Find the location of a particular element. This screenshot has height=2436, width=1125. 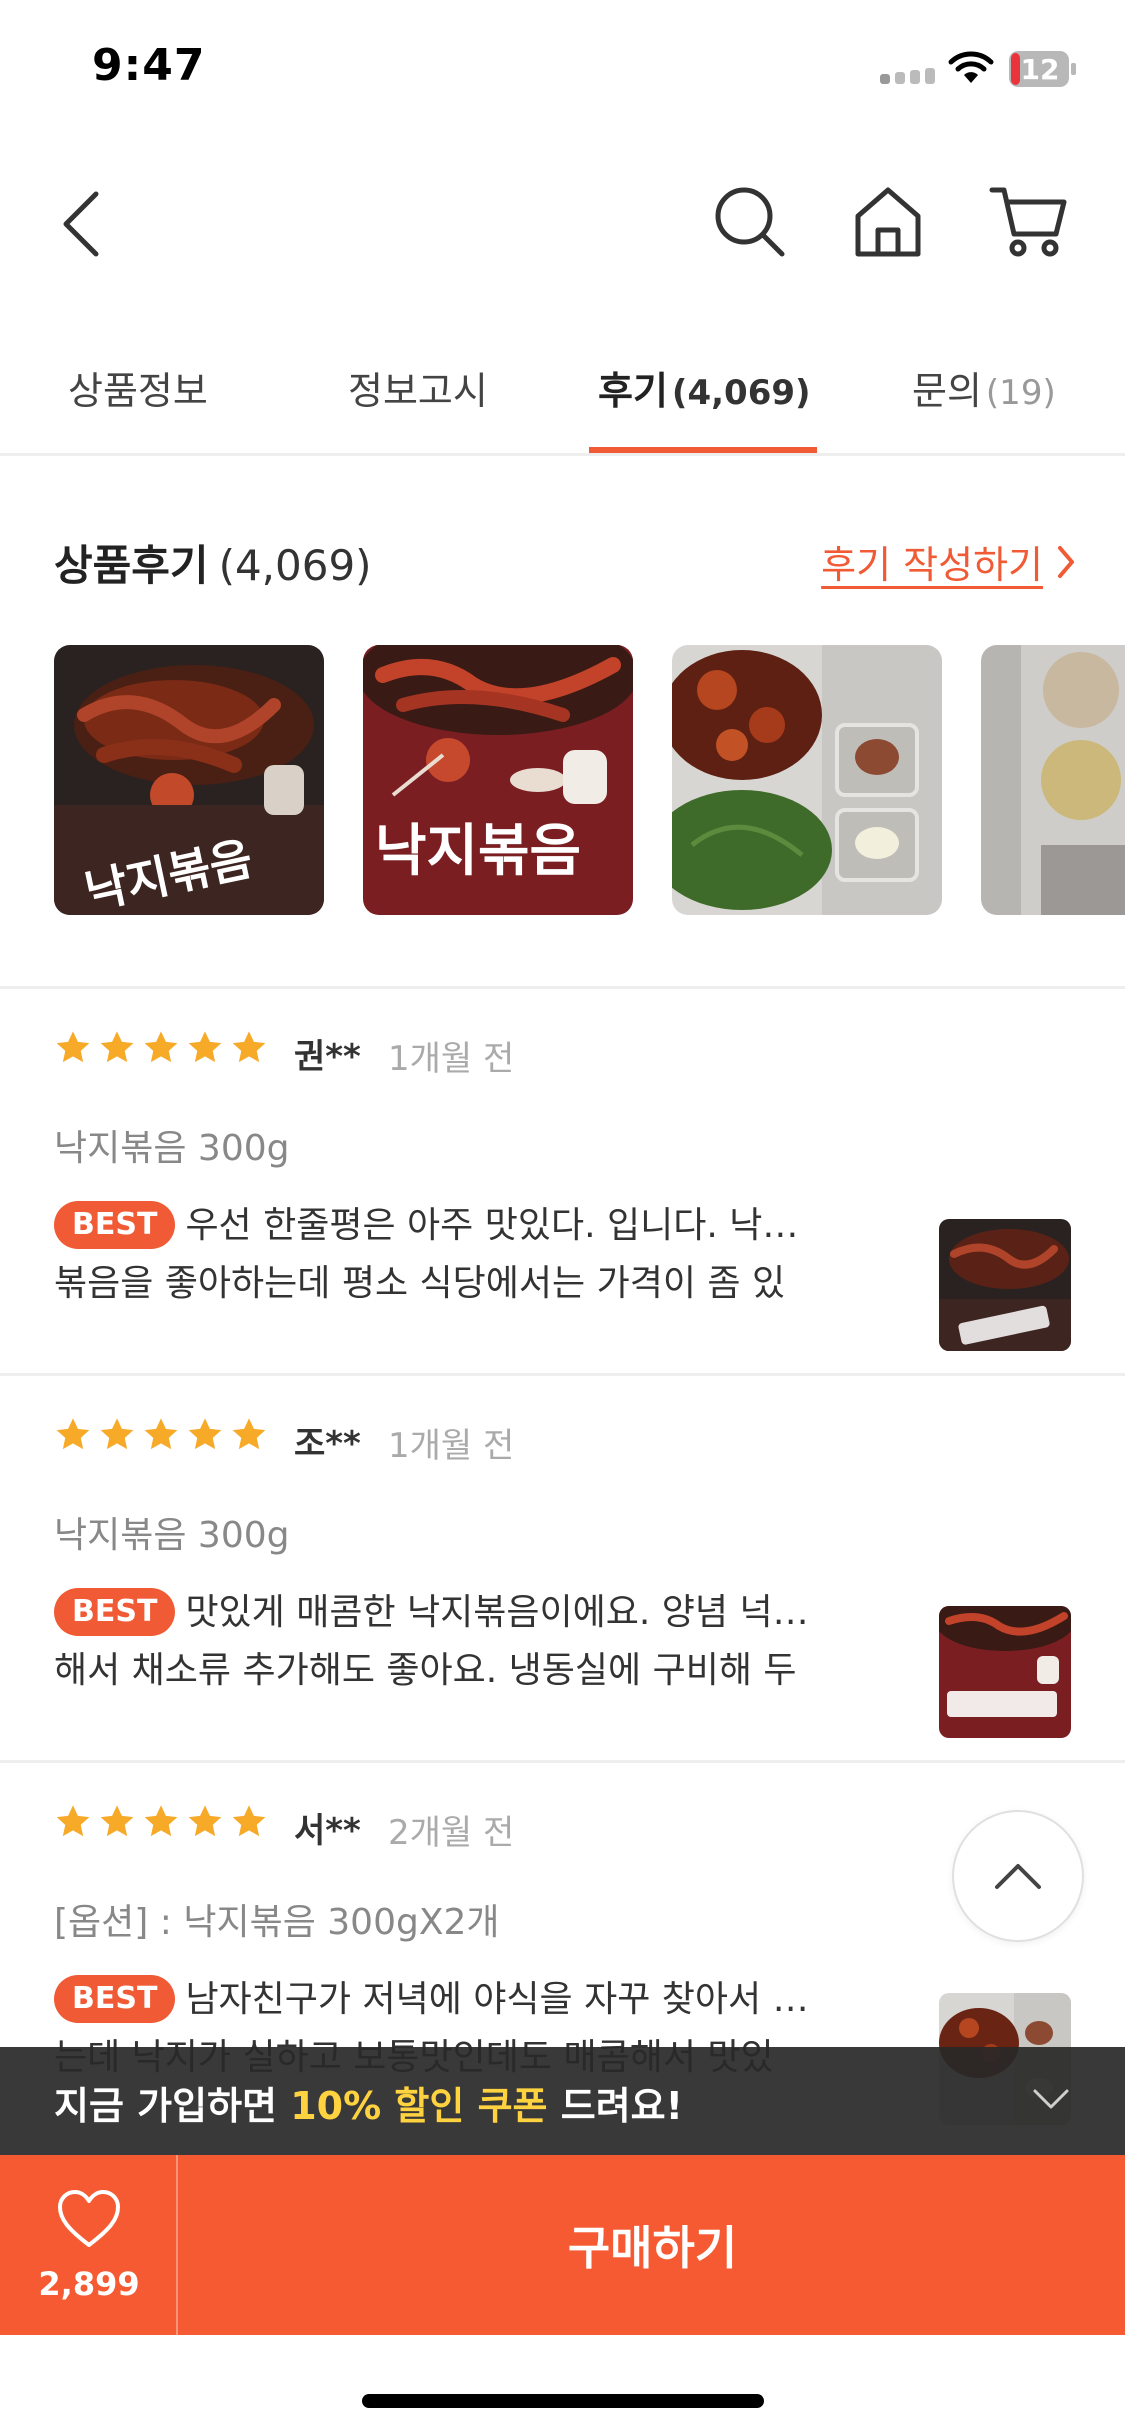

back-icon is located at coordinates (81, 224).